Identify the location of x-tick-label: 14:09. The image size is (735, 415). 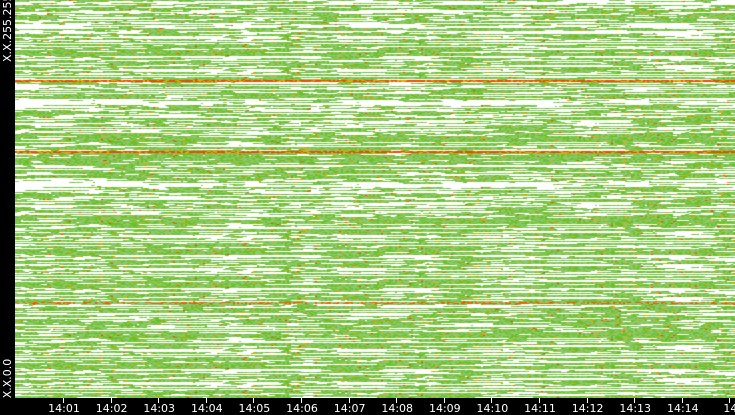
(444, 408).